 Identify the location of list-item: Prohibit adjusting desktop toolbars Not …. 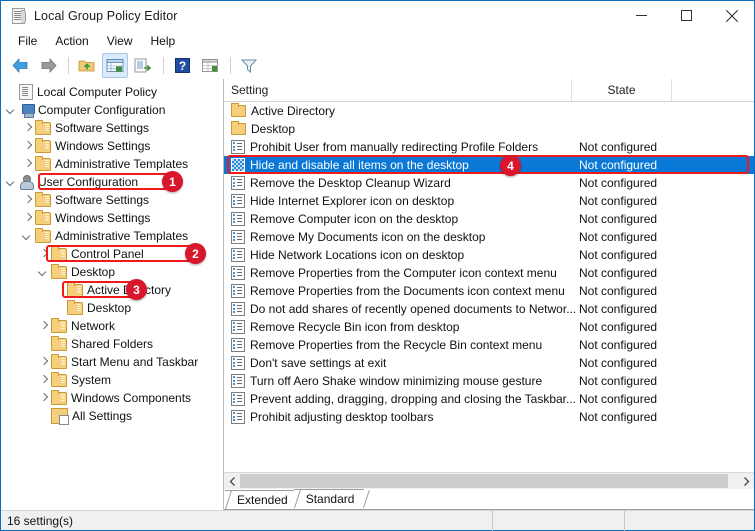
(489, 417).